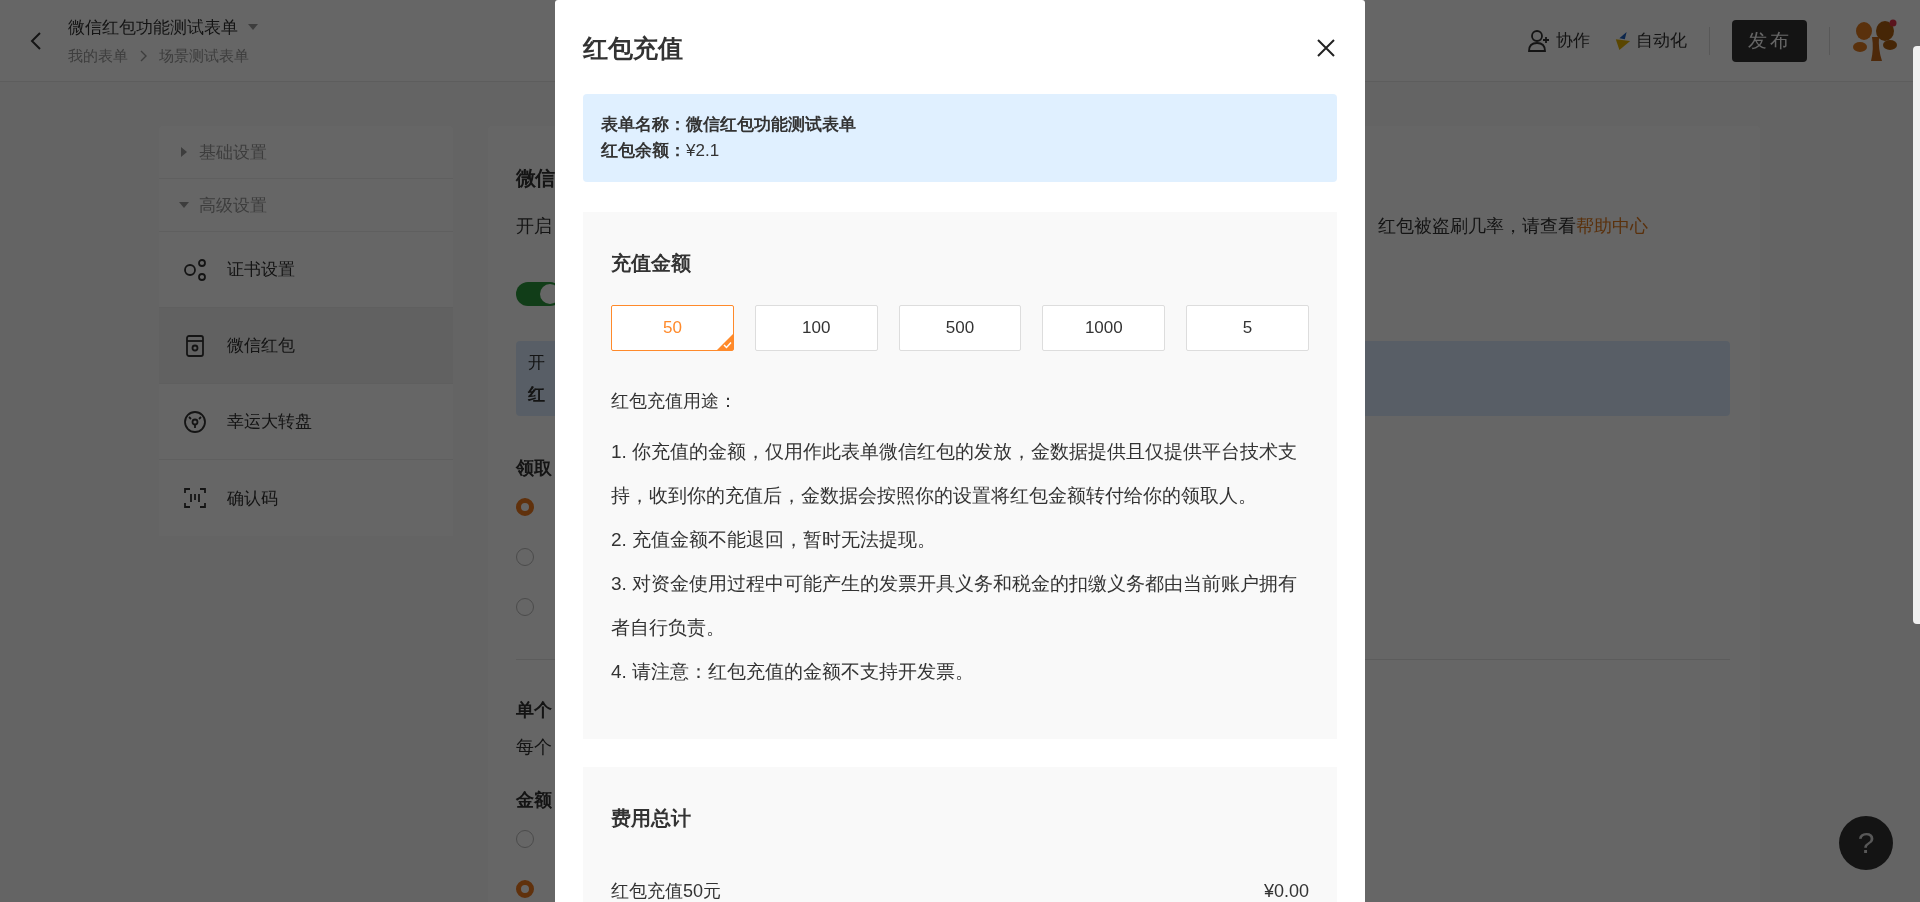 This screenshot has width=1920, height=902. I want to click on dialog-title: 红包充值, so click(633, 48).